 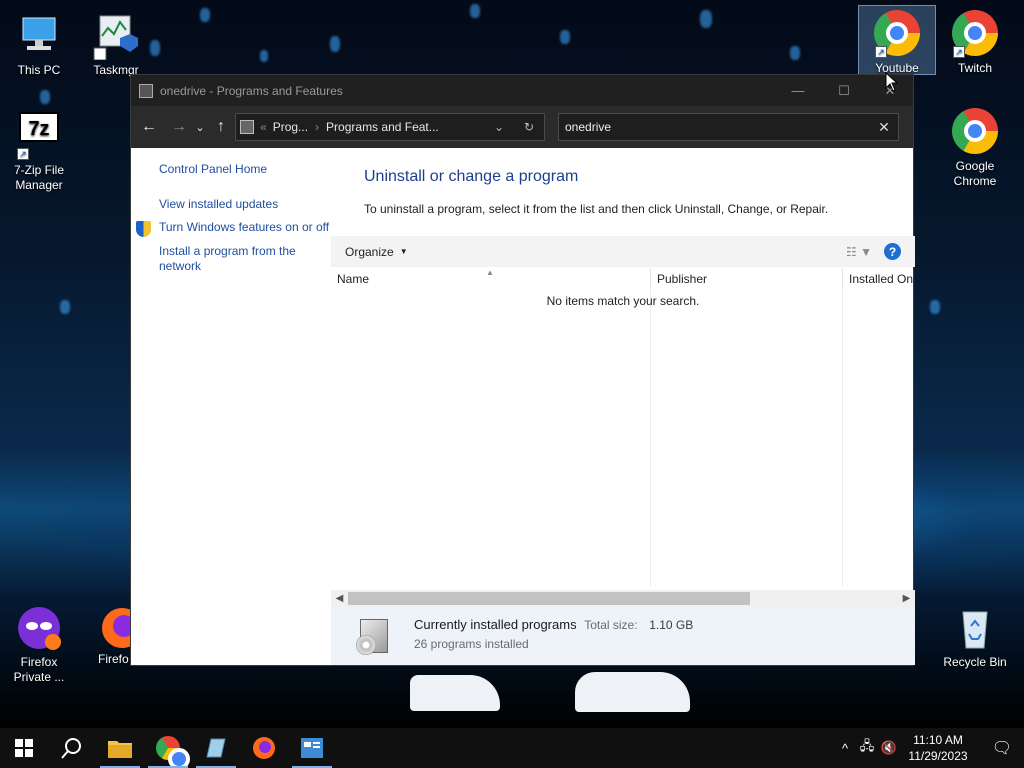 I want to click on sort-ascending-icon: ▲, so click(x=490, y=272).